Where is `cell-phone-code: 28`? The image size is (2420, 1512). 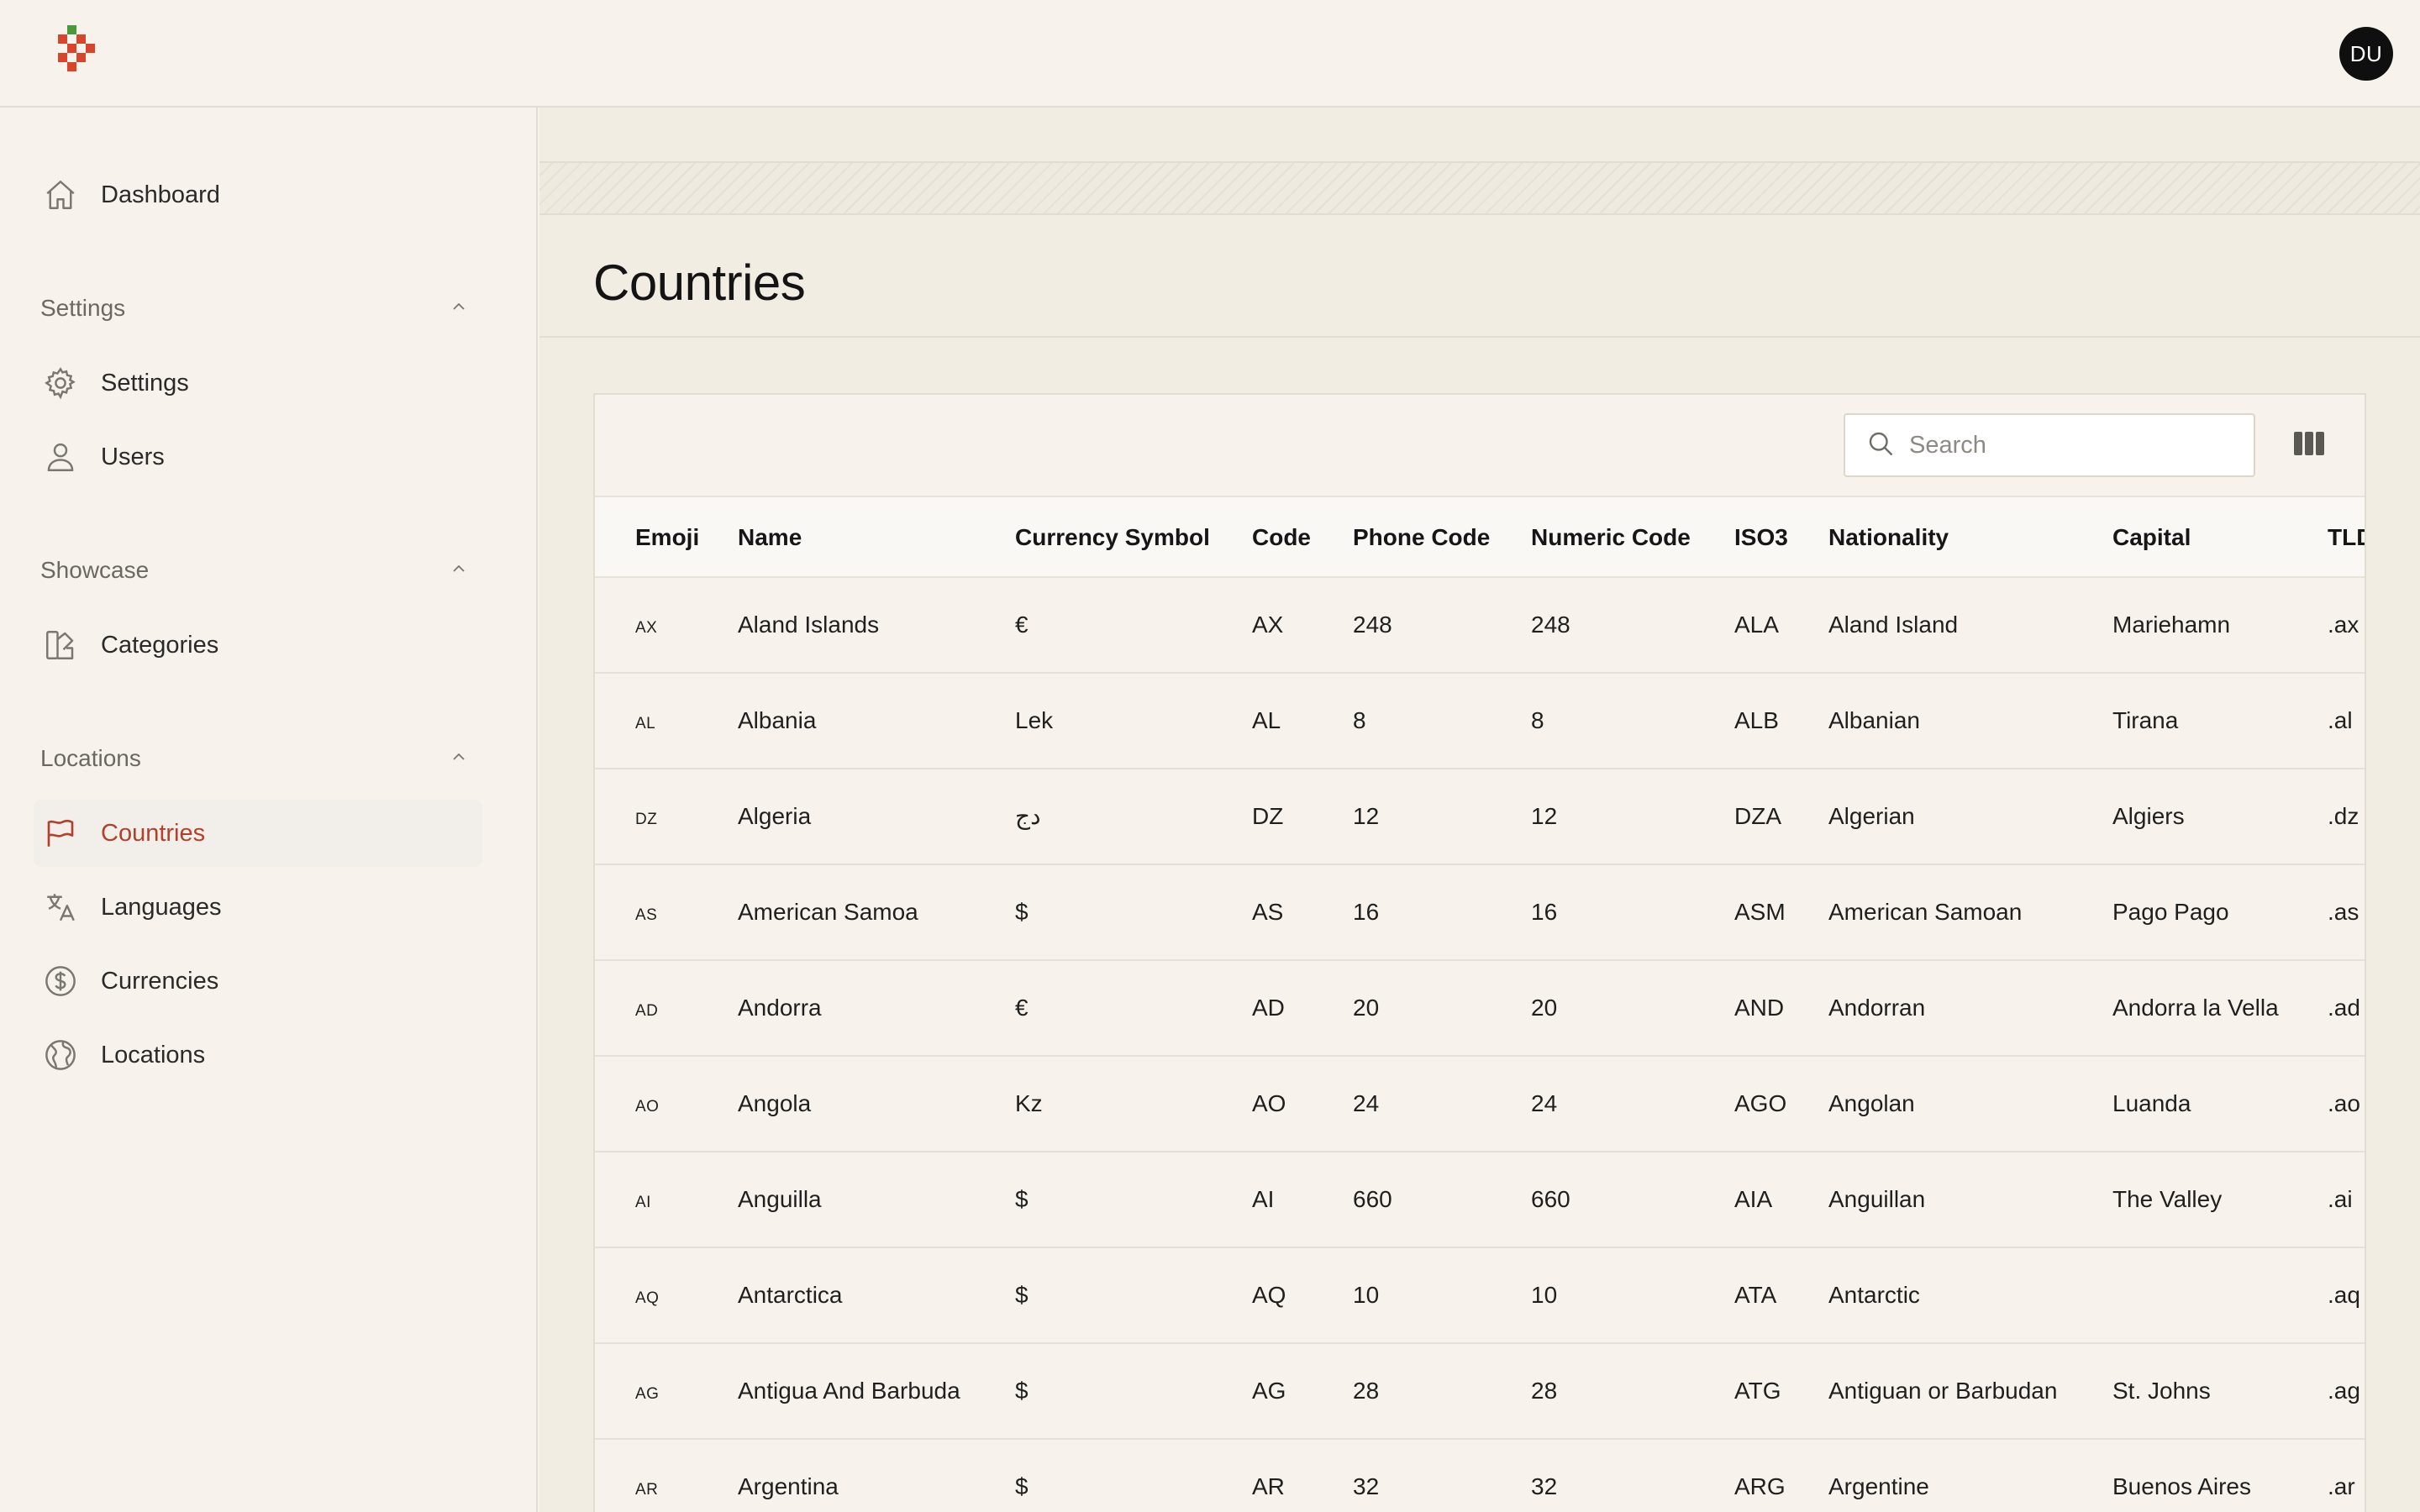
cell-phone-code: 28 is located at coordinates (1366, 1391).